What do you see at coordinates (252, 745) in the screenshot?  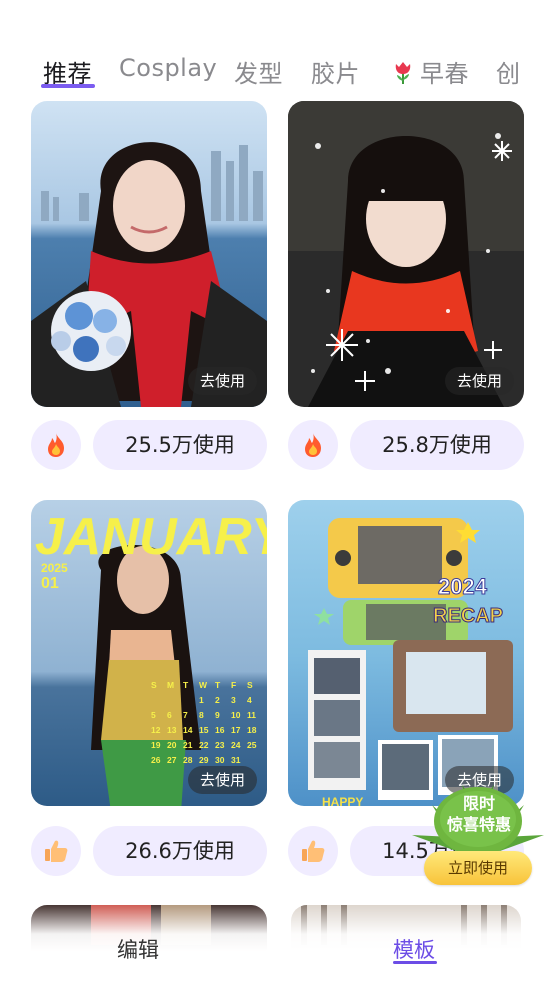 I see `calendar-day: 25` at bounding box center [252, 745].